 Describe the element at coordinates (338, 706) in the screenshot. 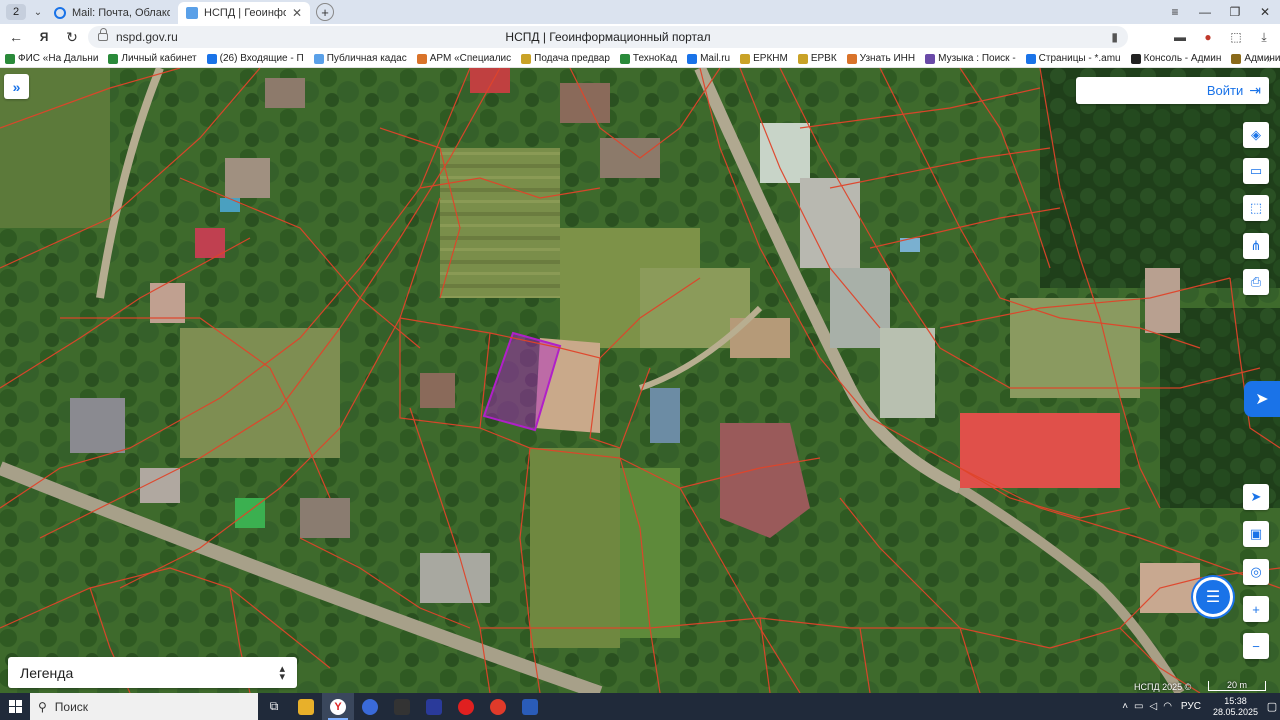

I see `yandex-browser-icon: Y` at that location.